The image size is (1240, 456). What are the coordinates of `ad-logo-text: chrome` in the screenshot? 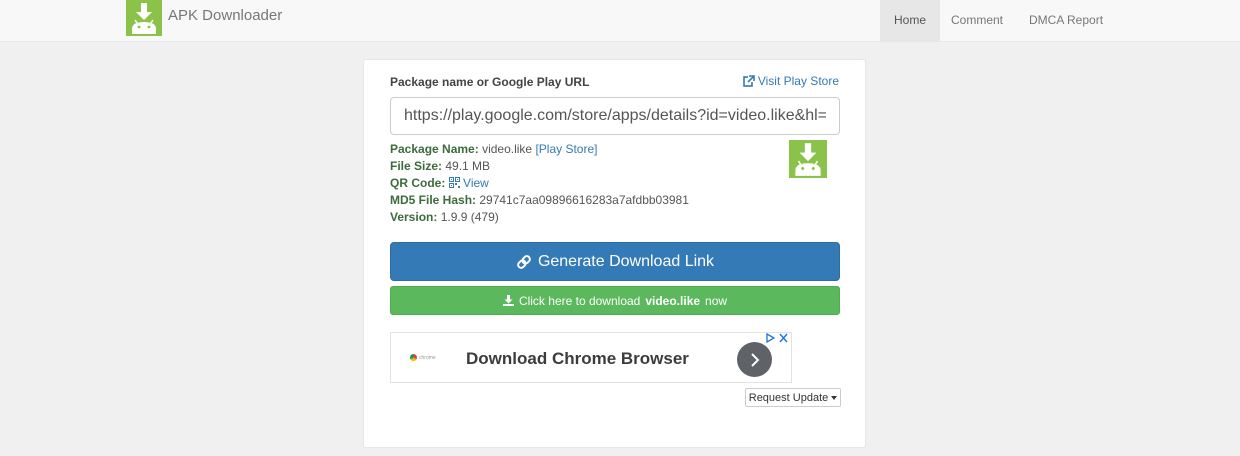 It's located at (427, 357).